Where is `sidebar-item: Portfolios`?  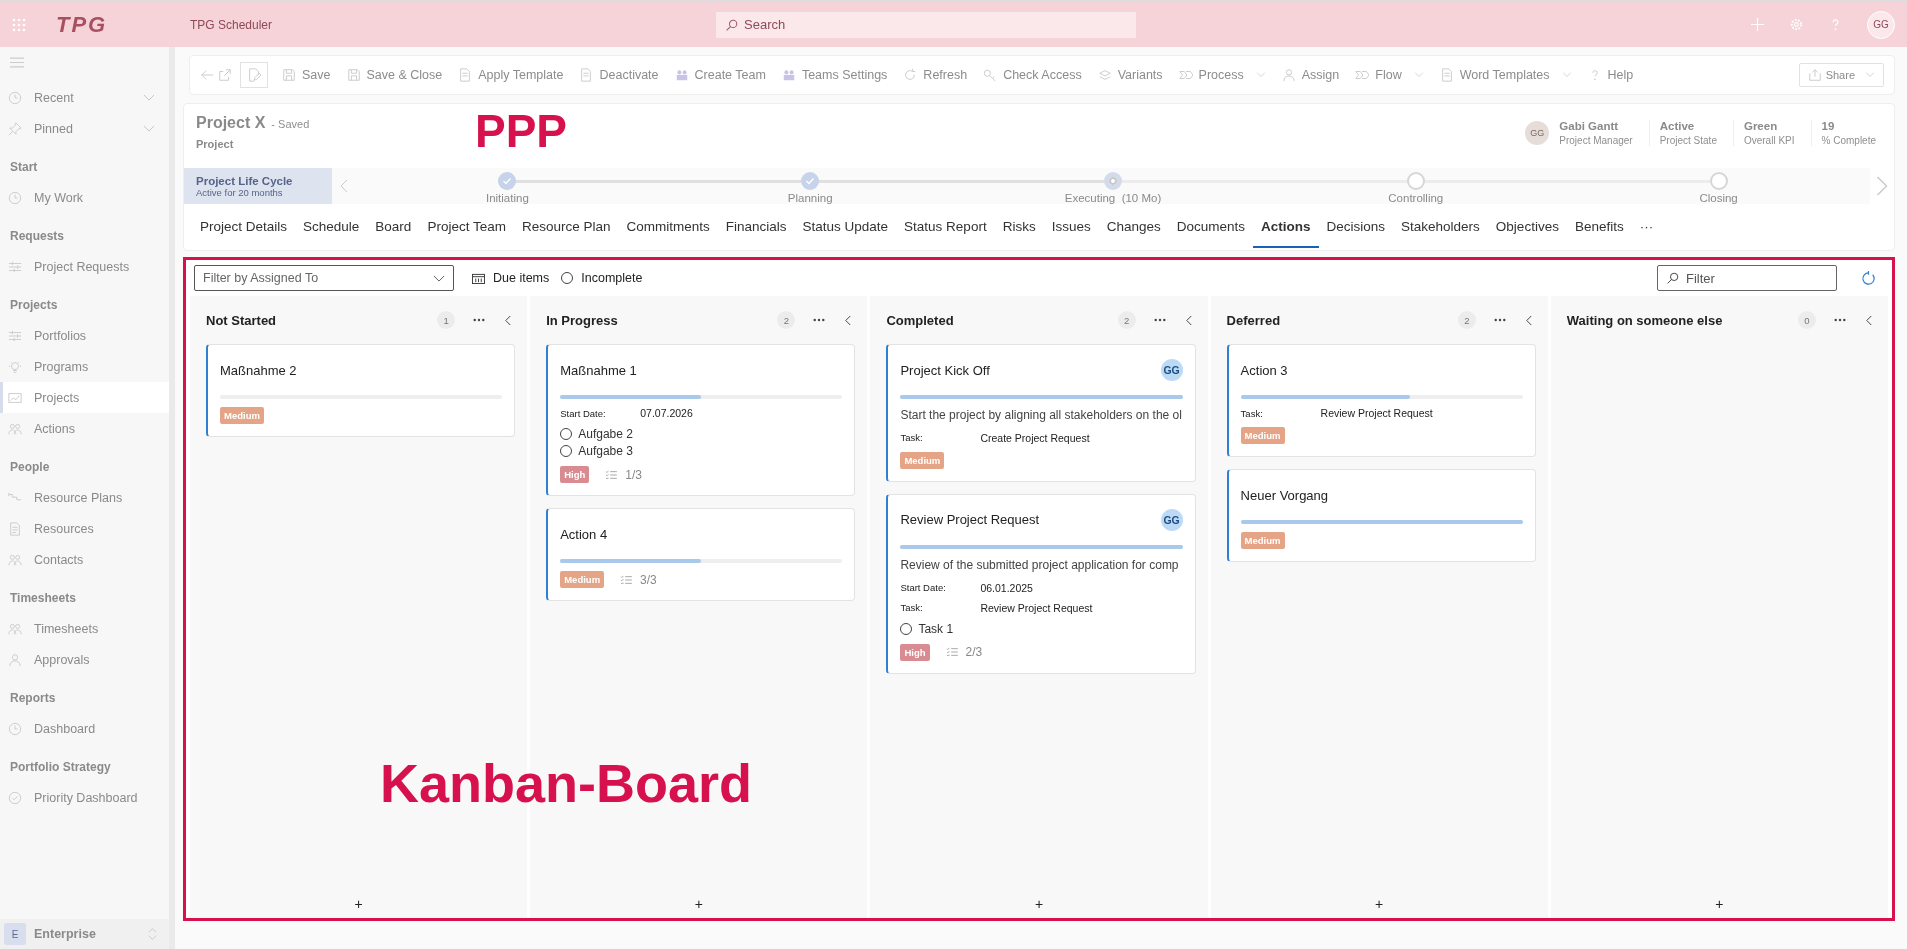
sidebar-item: Portfolios is located at coordinates (84, 335).